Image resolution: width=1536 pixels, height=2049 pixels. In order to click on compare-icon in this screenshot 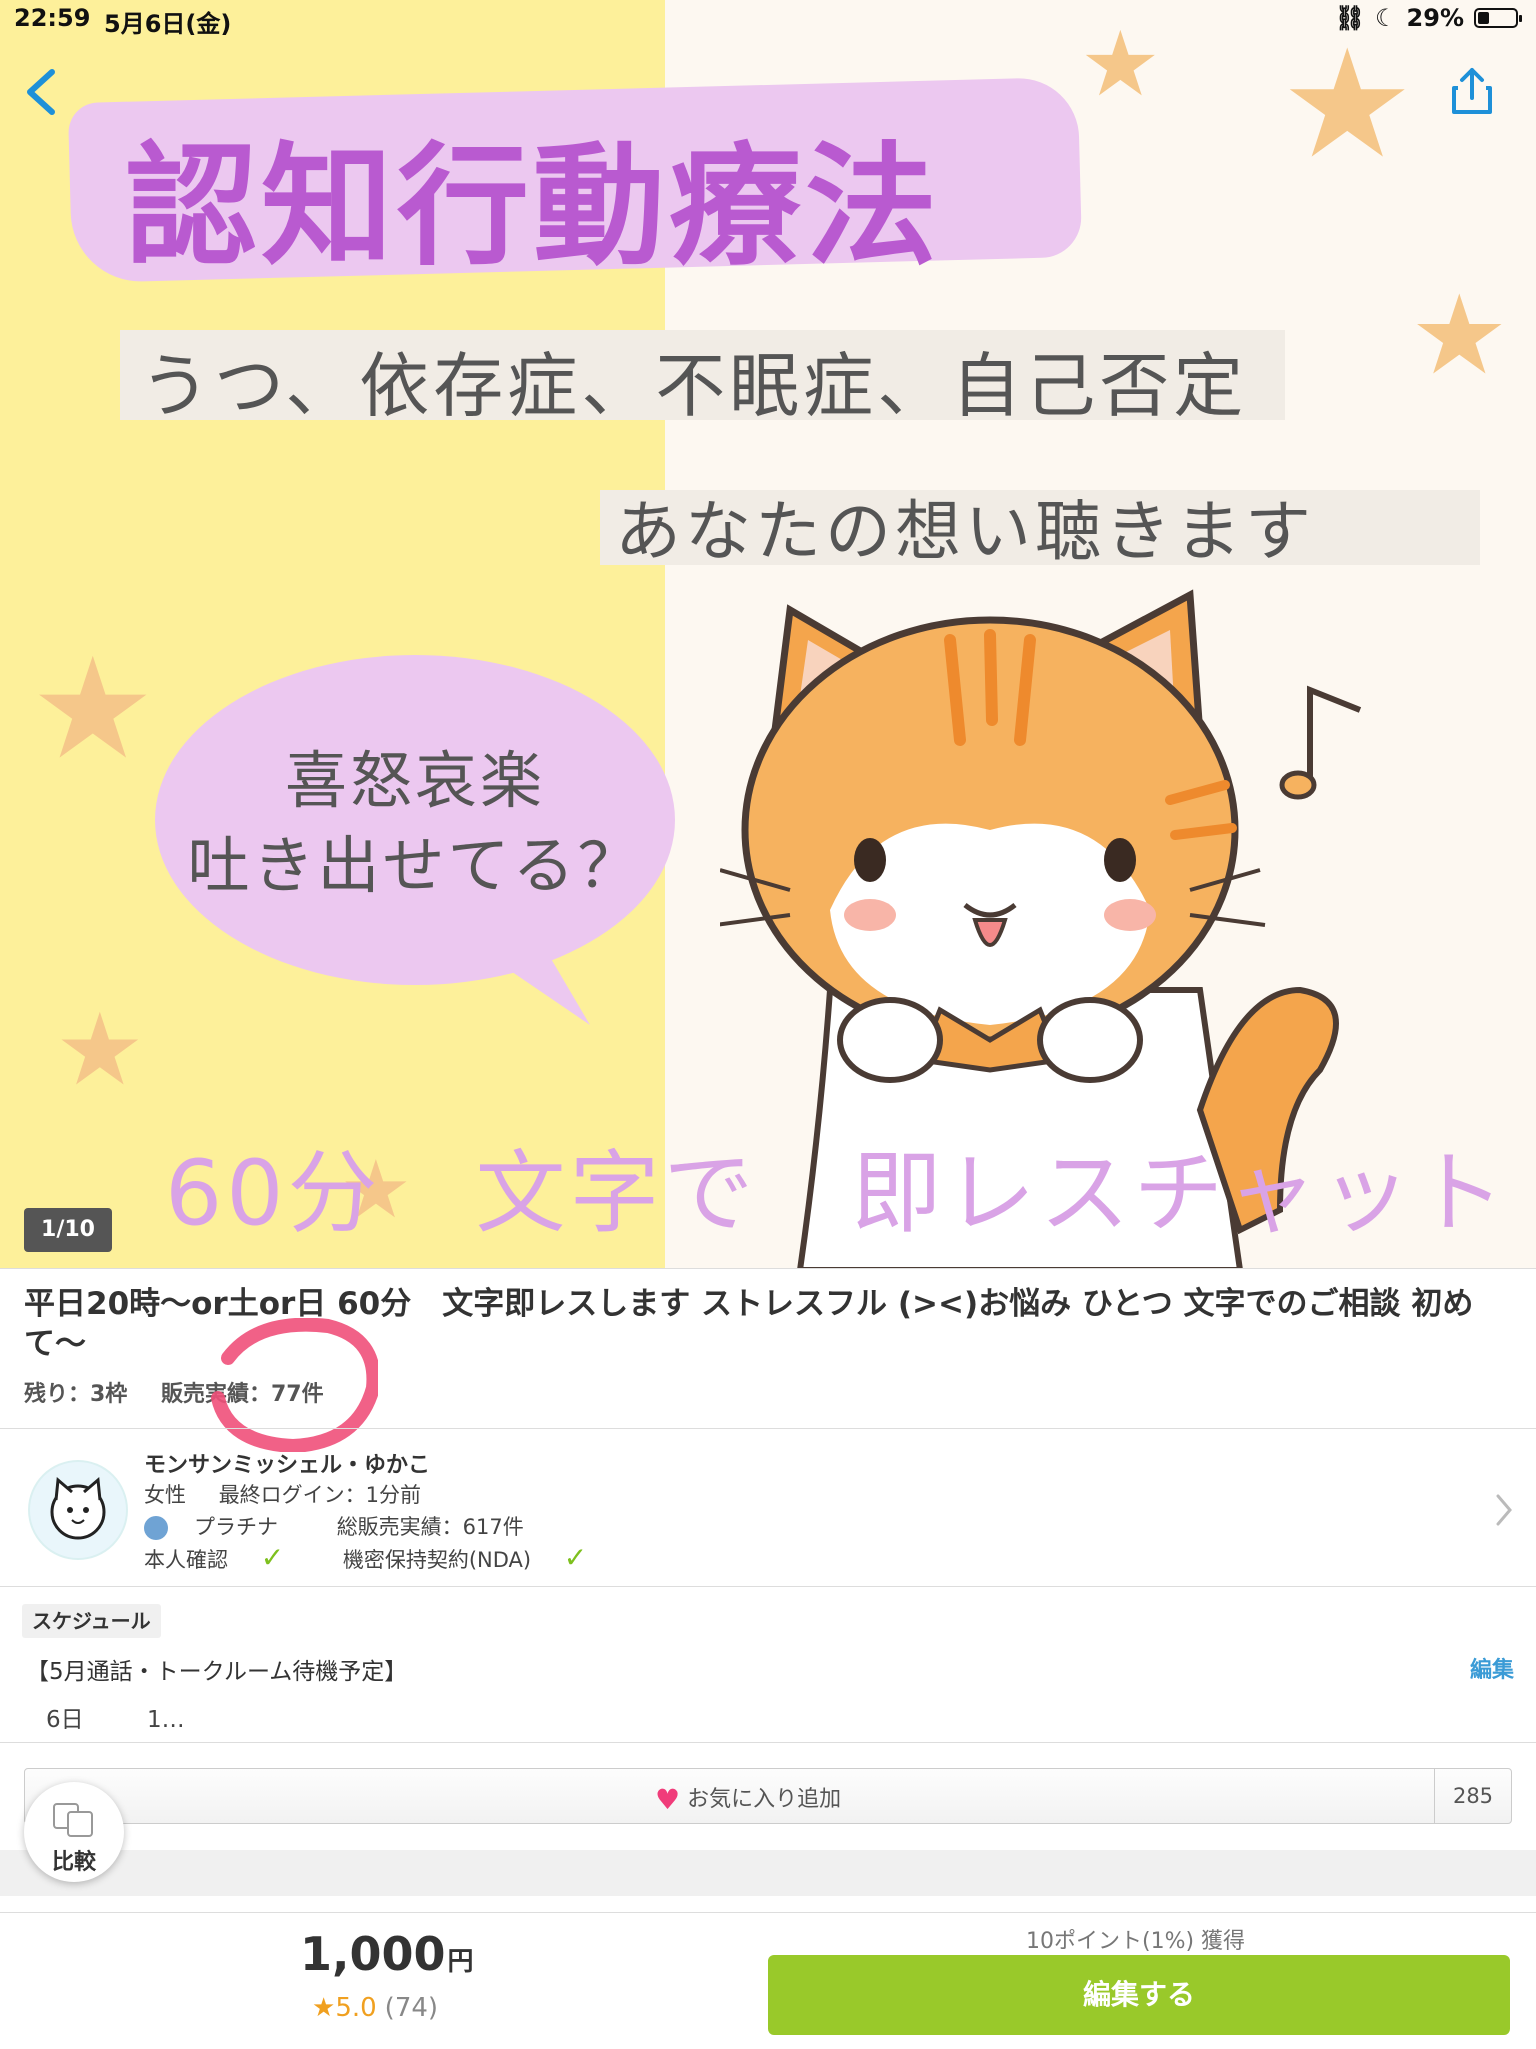, I will do `click(73, 1820)`.